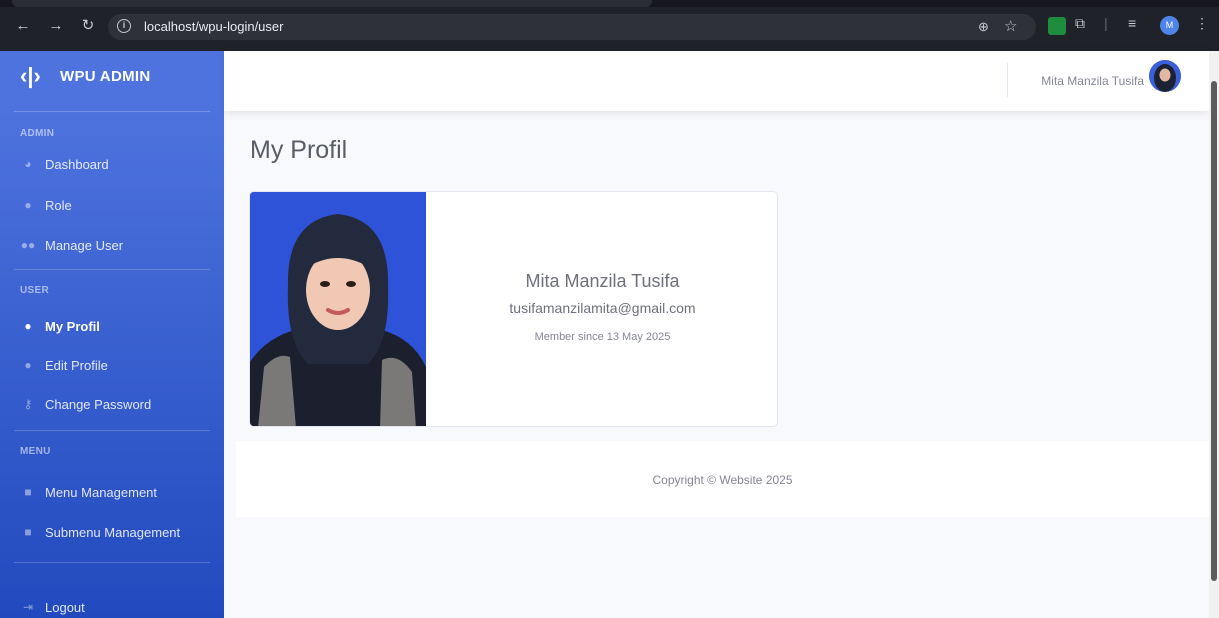 This screenshot has height=618, width=1219. What do you see at coordinates (338, 309) in the screenshot?
I see `profile-photo` at bounding box center [338, 309].